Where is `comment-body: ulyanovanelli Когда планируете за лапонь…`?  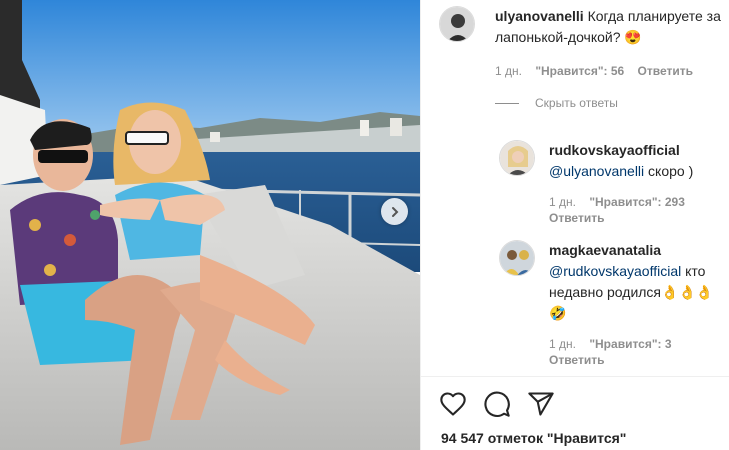
comment-body: ulyanovanelli Когда планируете за лапонь… is located at coordinates (609, 27).